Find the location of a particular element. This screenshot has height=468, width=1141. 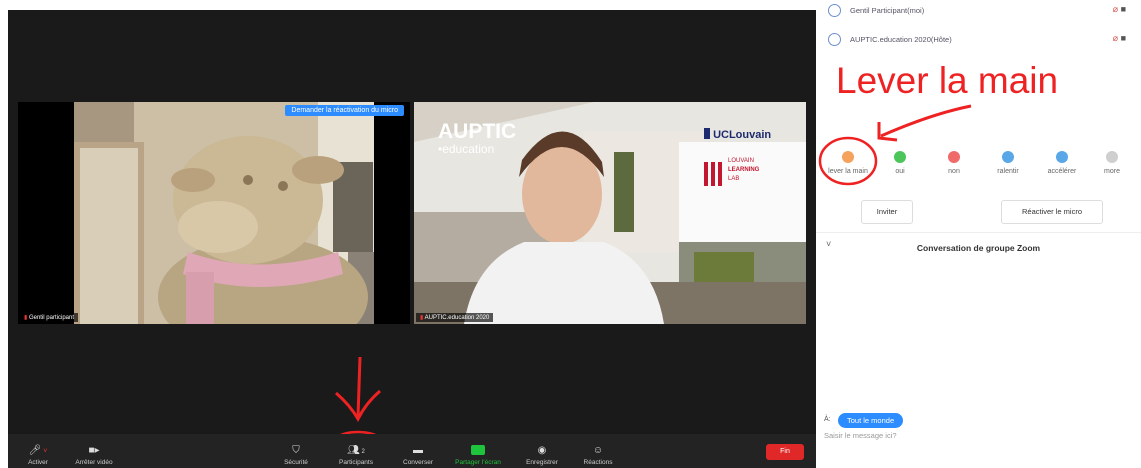

reaction-label: oui is located at coordinates (900, 171).